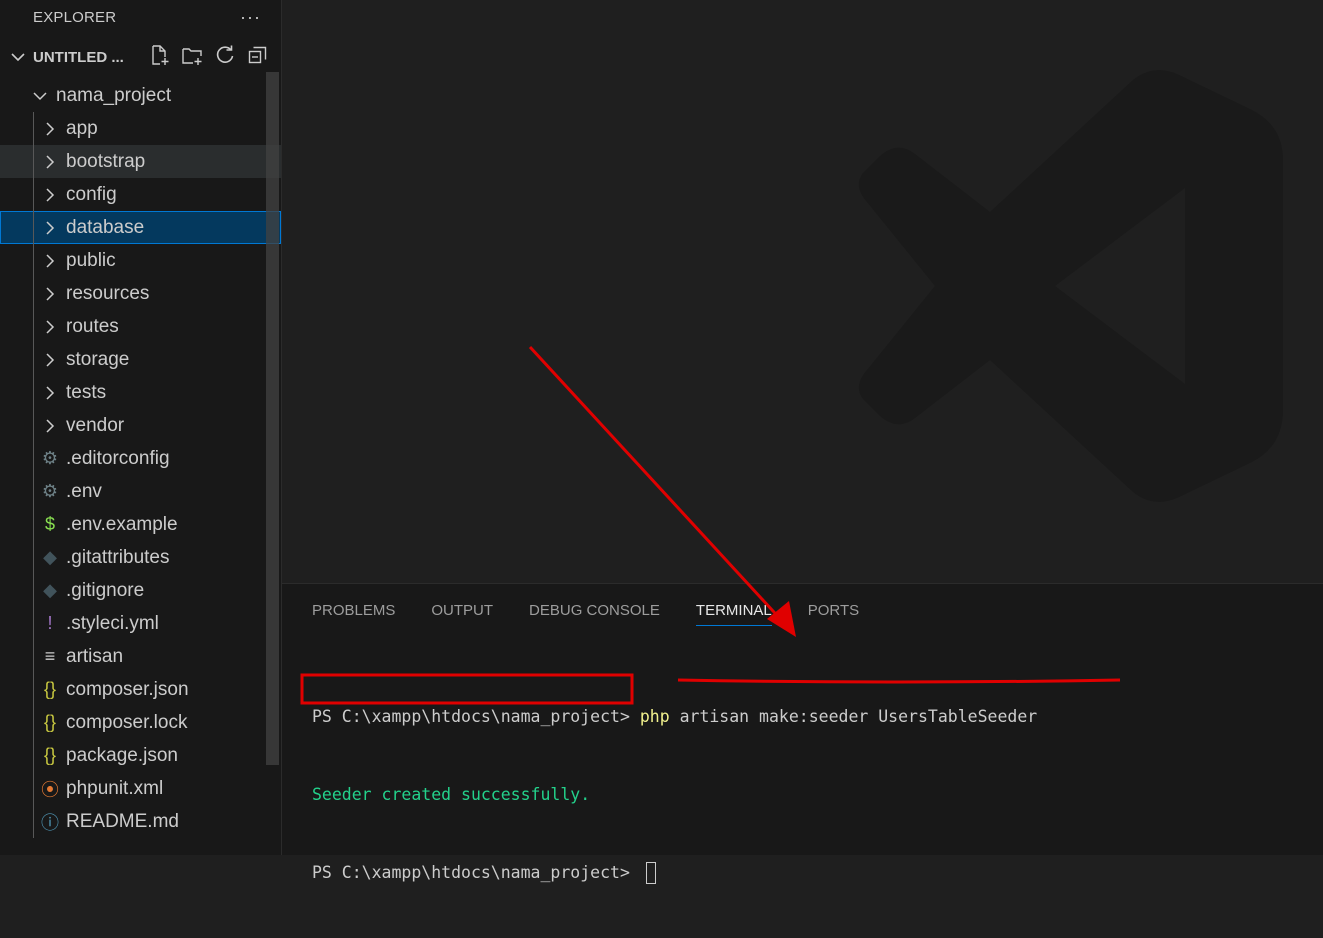 This screenshot has width=1323, height=938. Describe the element at coordinates (1070, 286) in the screenshot. I see `vscode-logo-watermark` at that location.